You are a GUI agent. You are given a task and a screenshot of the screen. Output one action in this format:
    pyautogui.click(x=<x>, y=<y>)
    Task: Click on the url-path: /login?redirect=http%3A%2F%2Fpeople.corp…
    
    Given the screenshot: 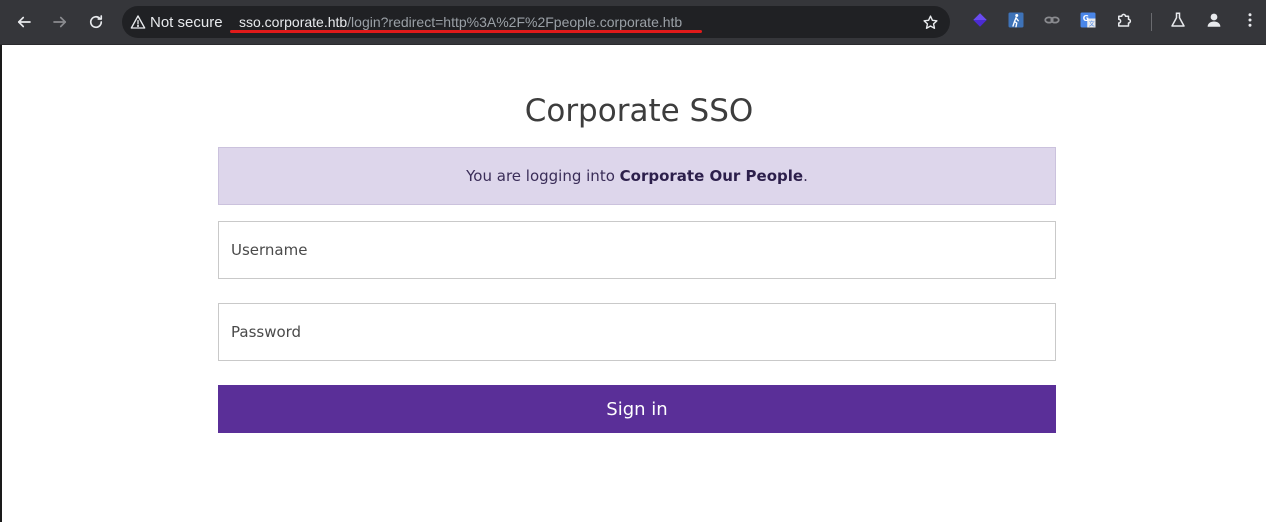 What is the action you would take?
    pyautogui.click(x=515, y=22)
    